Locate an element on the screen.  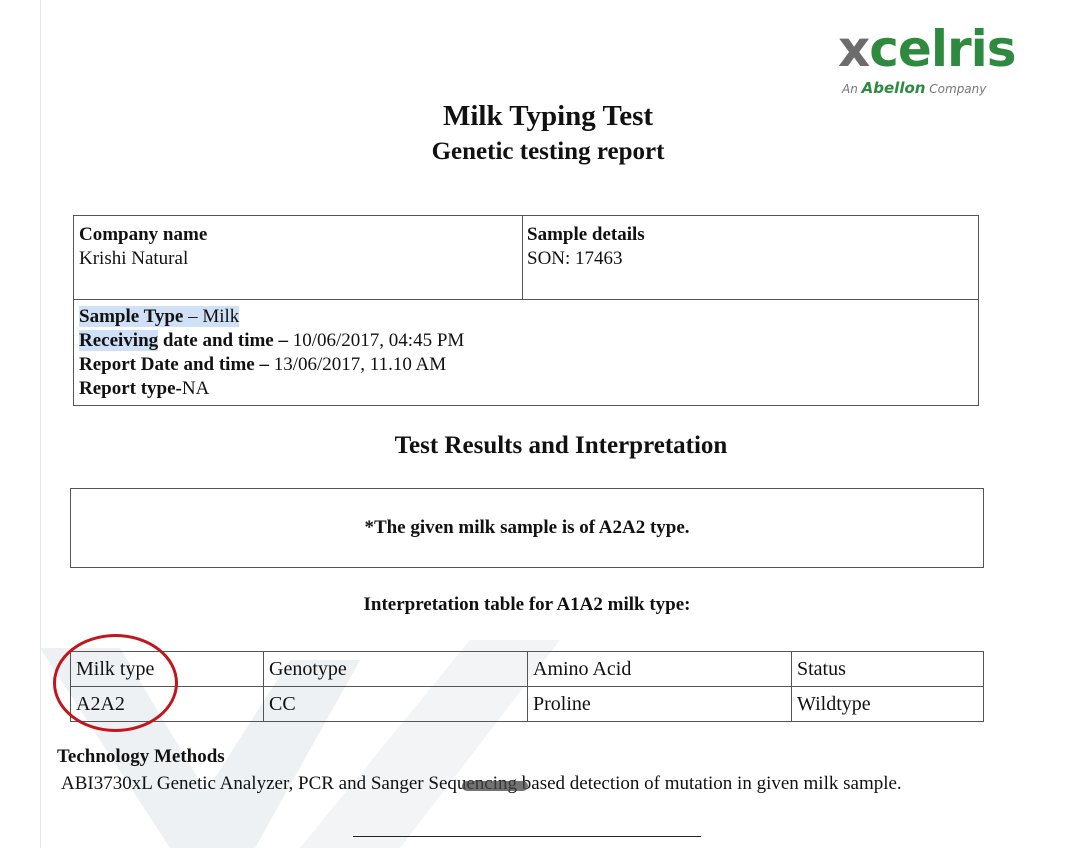
technology-methods-title: Technology Methods is located at coordinates (141, 756).